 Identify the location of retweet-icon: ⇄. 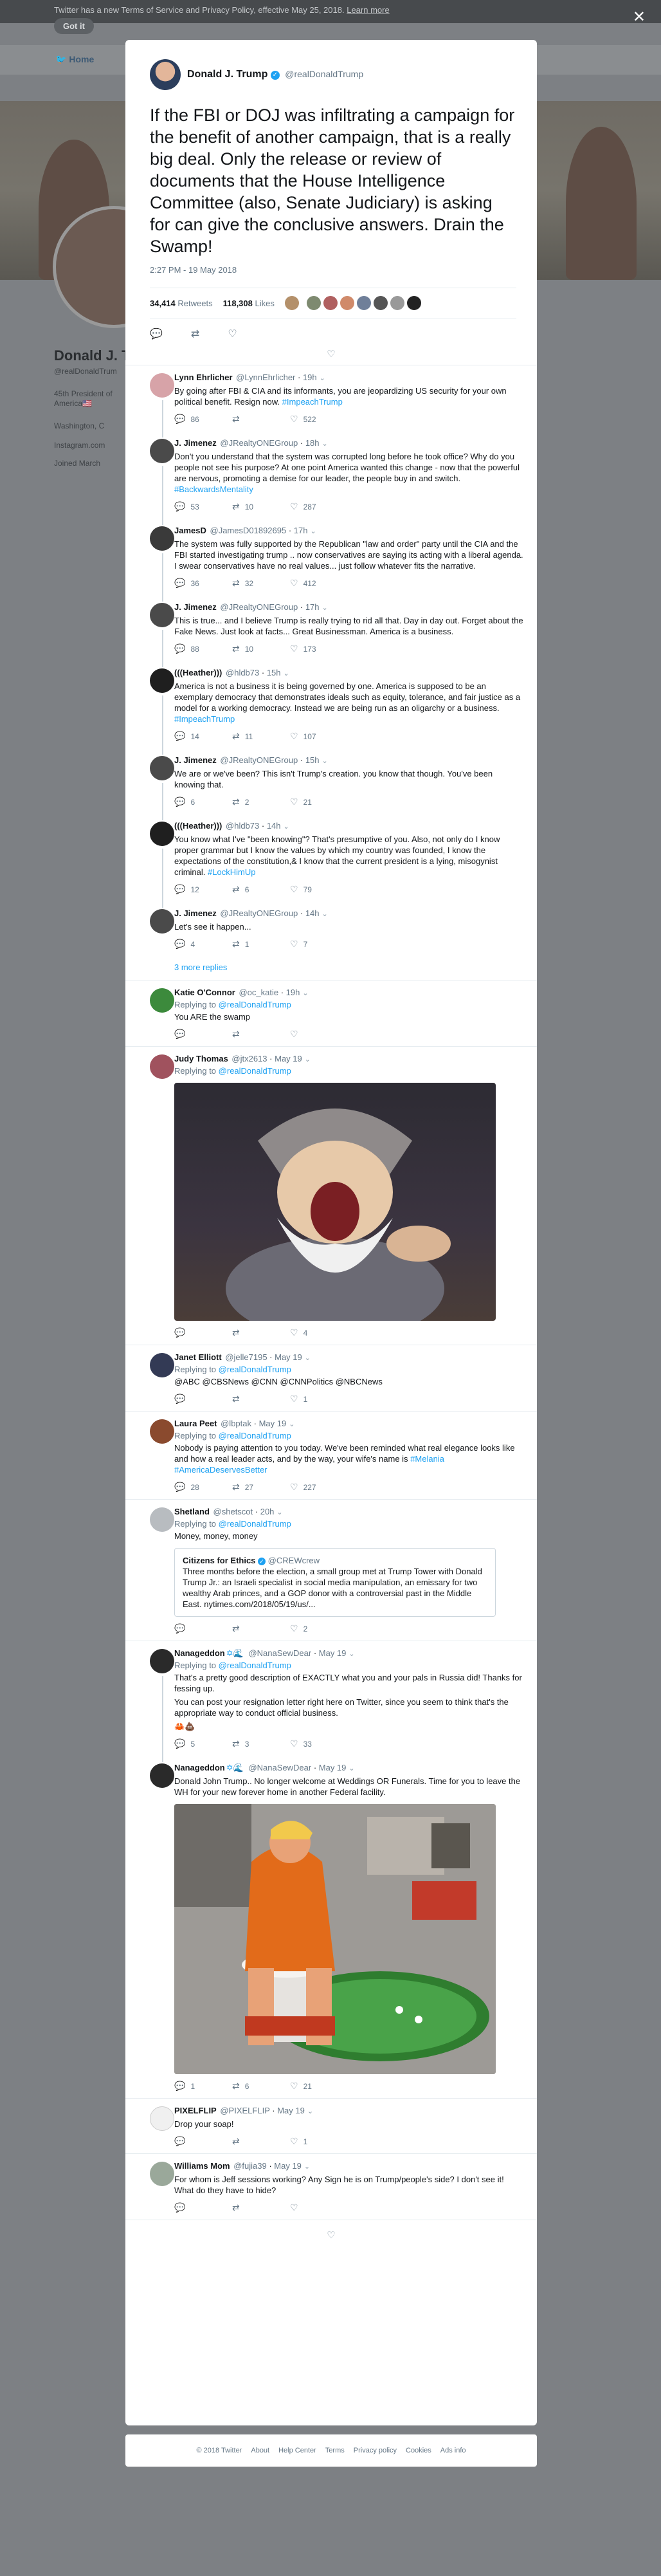
(195, 333).